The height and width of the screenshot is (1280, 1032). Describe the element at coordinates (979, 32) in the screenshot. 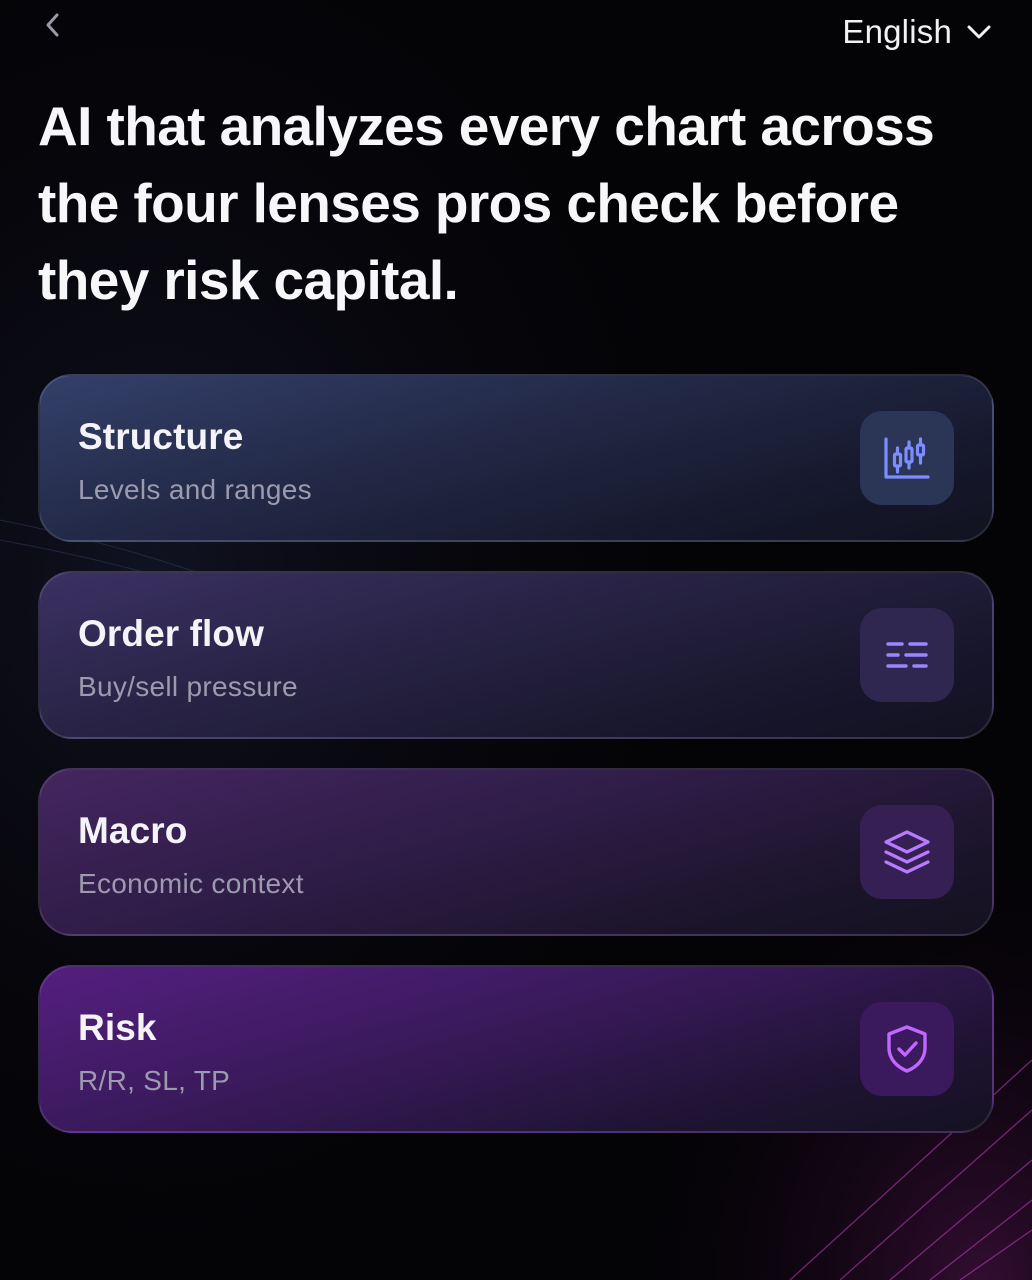

I see `chevron-down-icon` at that location.